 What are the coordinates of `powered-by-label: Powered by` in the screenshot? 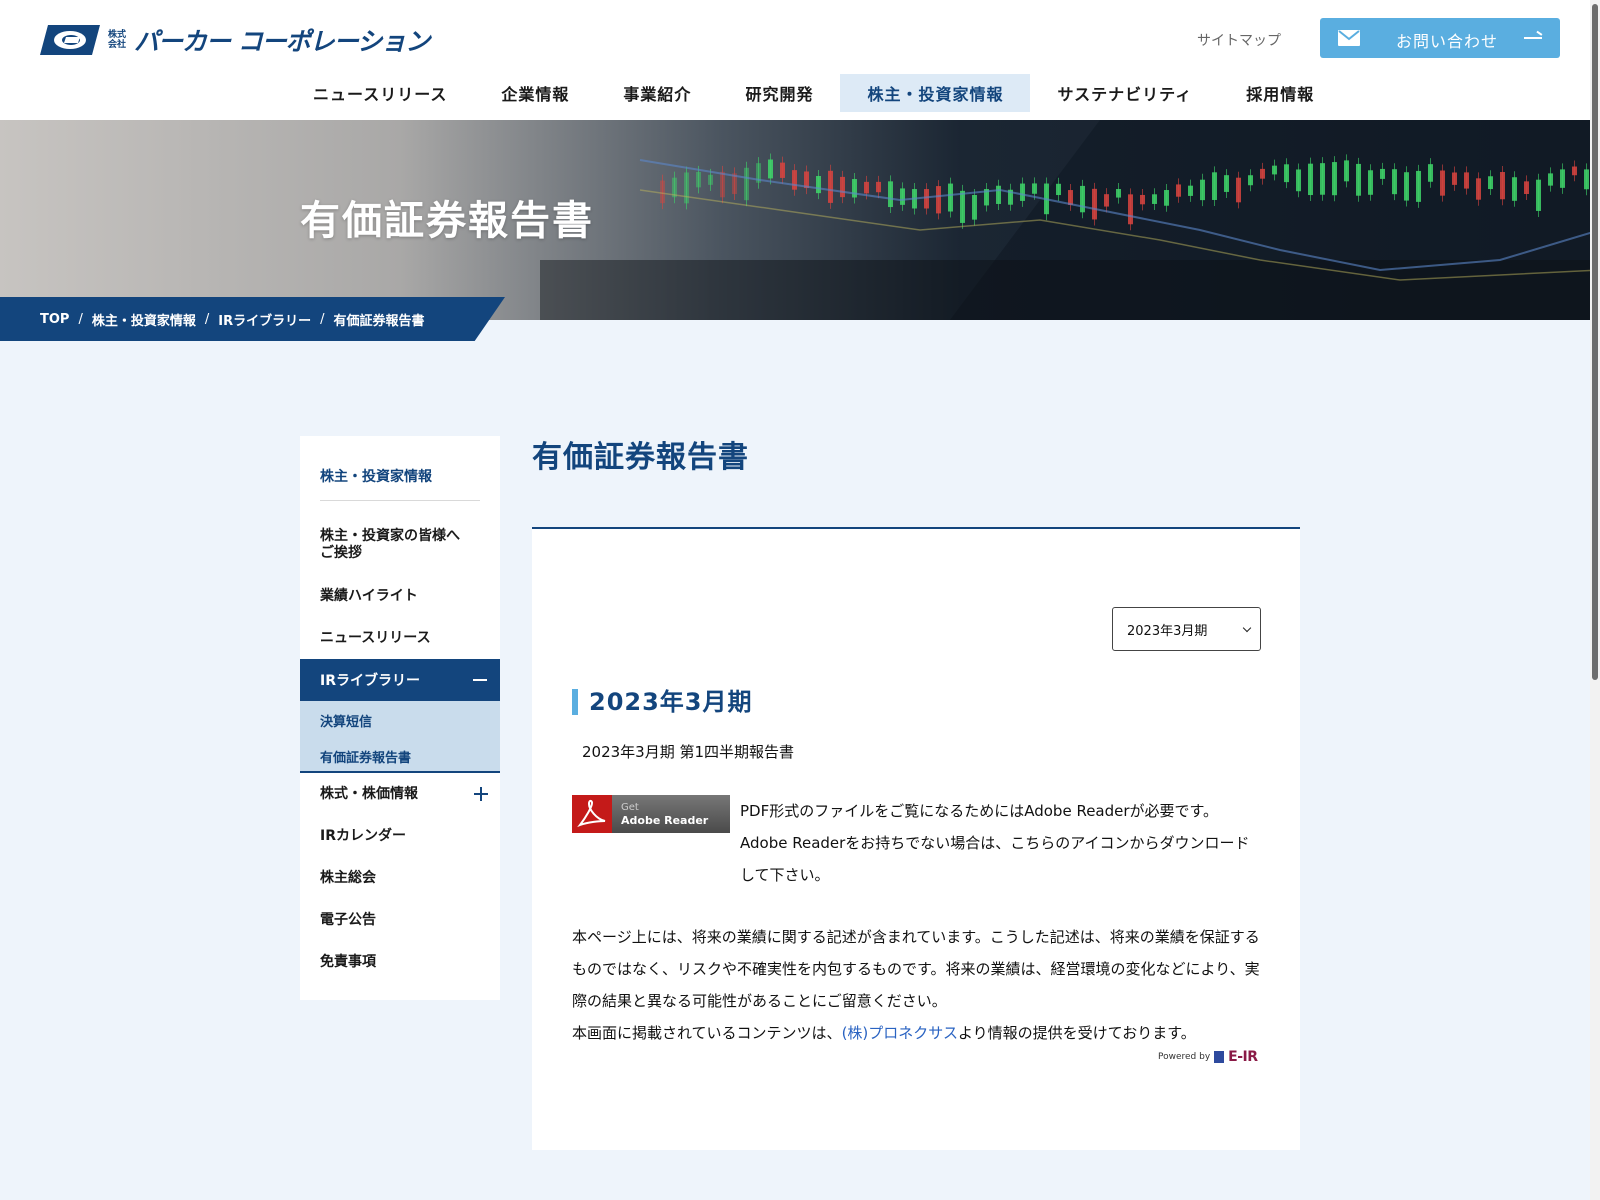 It's located at (1184, 1057).